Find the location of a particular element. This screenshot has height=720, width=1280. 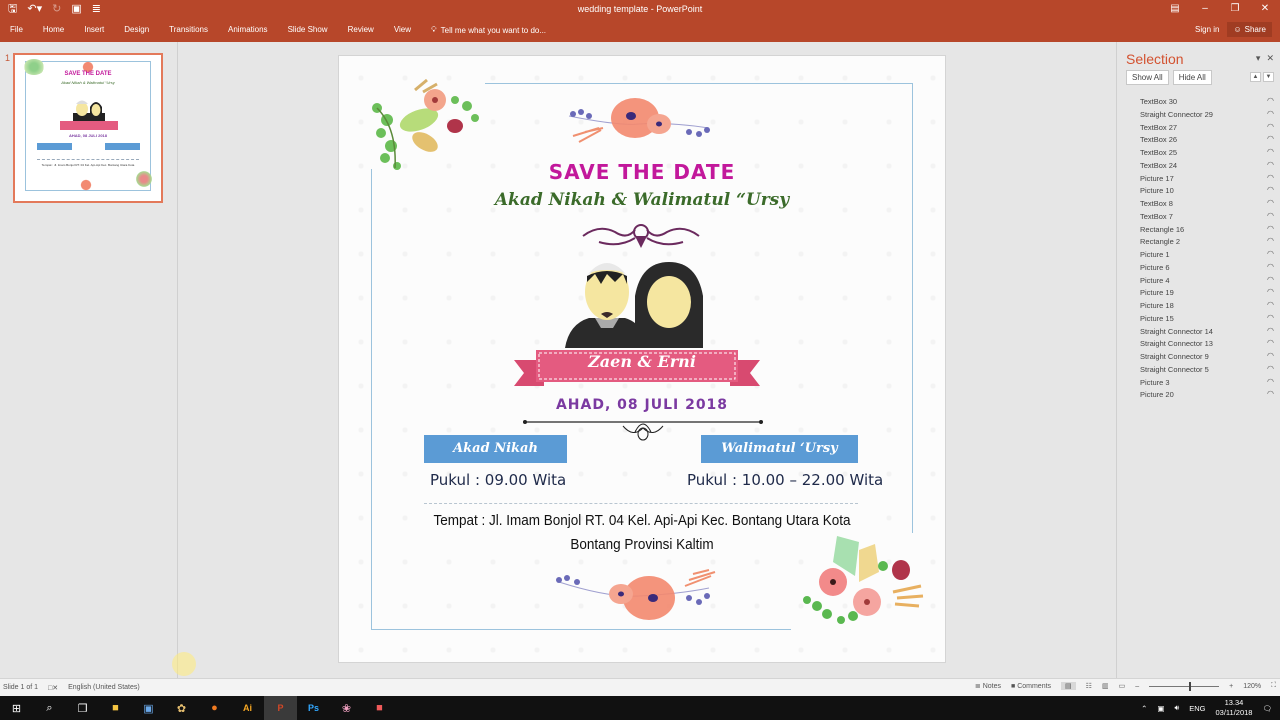

illustrator-icon: Ai is located at coordinates (247, 708).